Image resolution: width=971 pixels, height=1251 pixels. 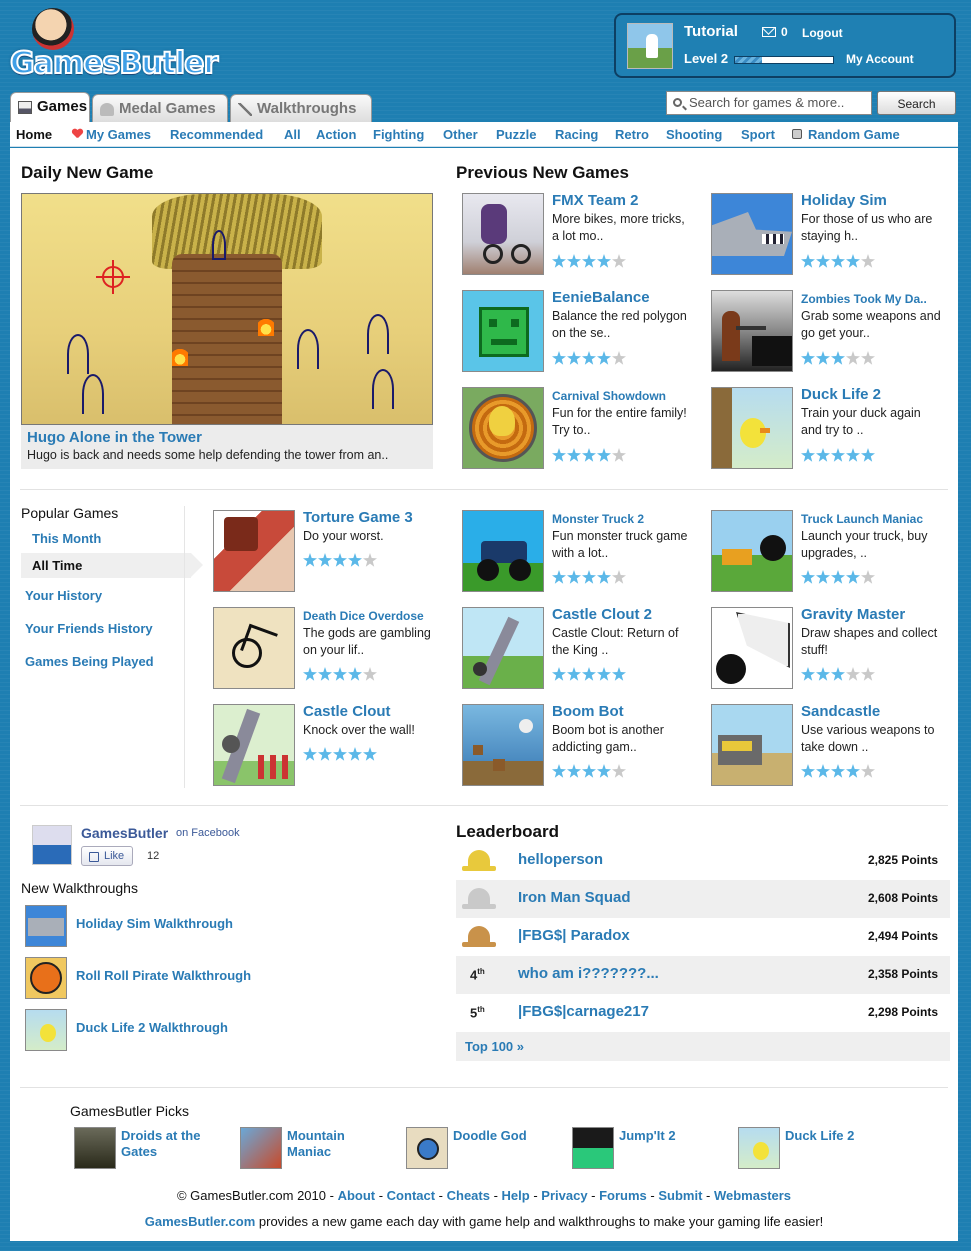 What do you see at coordinates (336, 134) in the screenshot?
I see `nav-action: Action` at bounding box center [336, 134].